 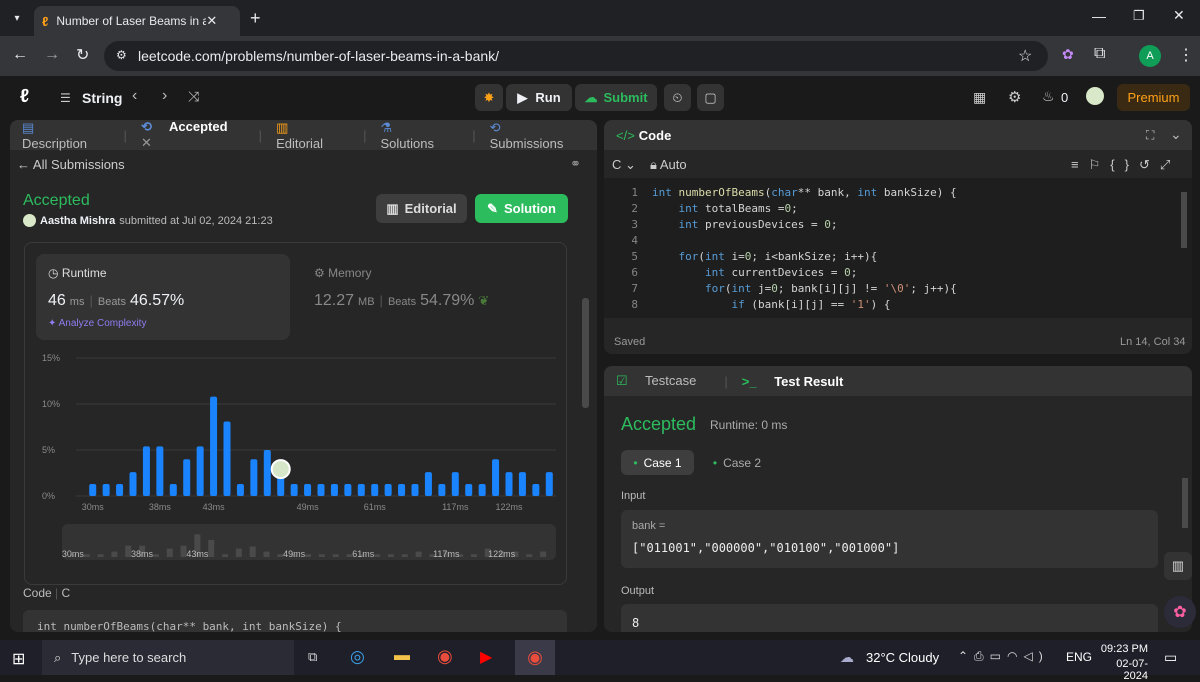 I want to click on play-icon: ▶, so click(x=522, y=97).